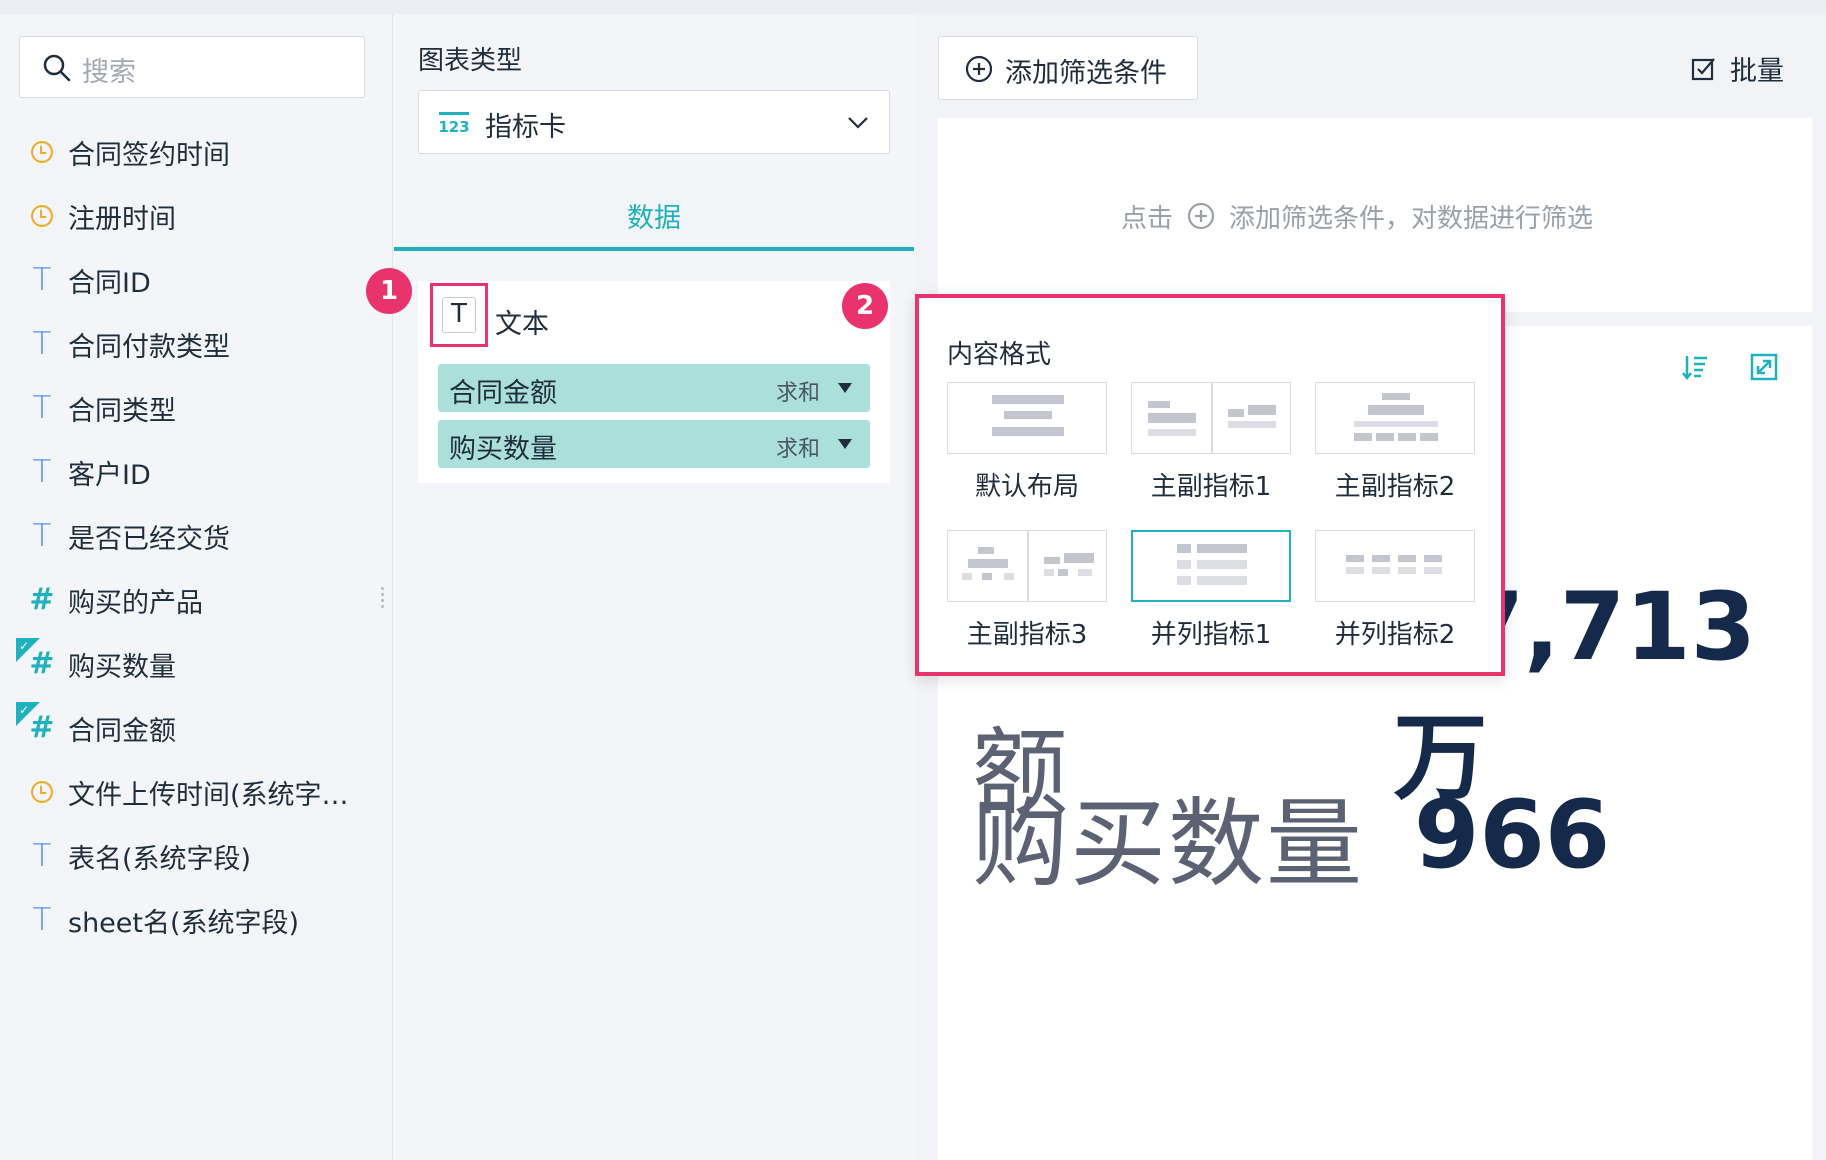 This screenshot has height=1160, width=1826. Describe the element at coordinates (1168, 843) in the screenshot. I see `metric-name: 购买数量` at that location.